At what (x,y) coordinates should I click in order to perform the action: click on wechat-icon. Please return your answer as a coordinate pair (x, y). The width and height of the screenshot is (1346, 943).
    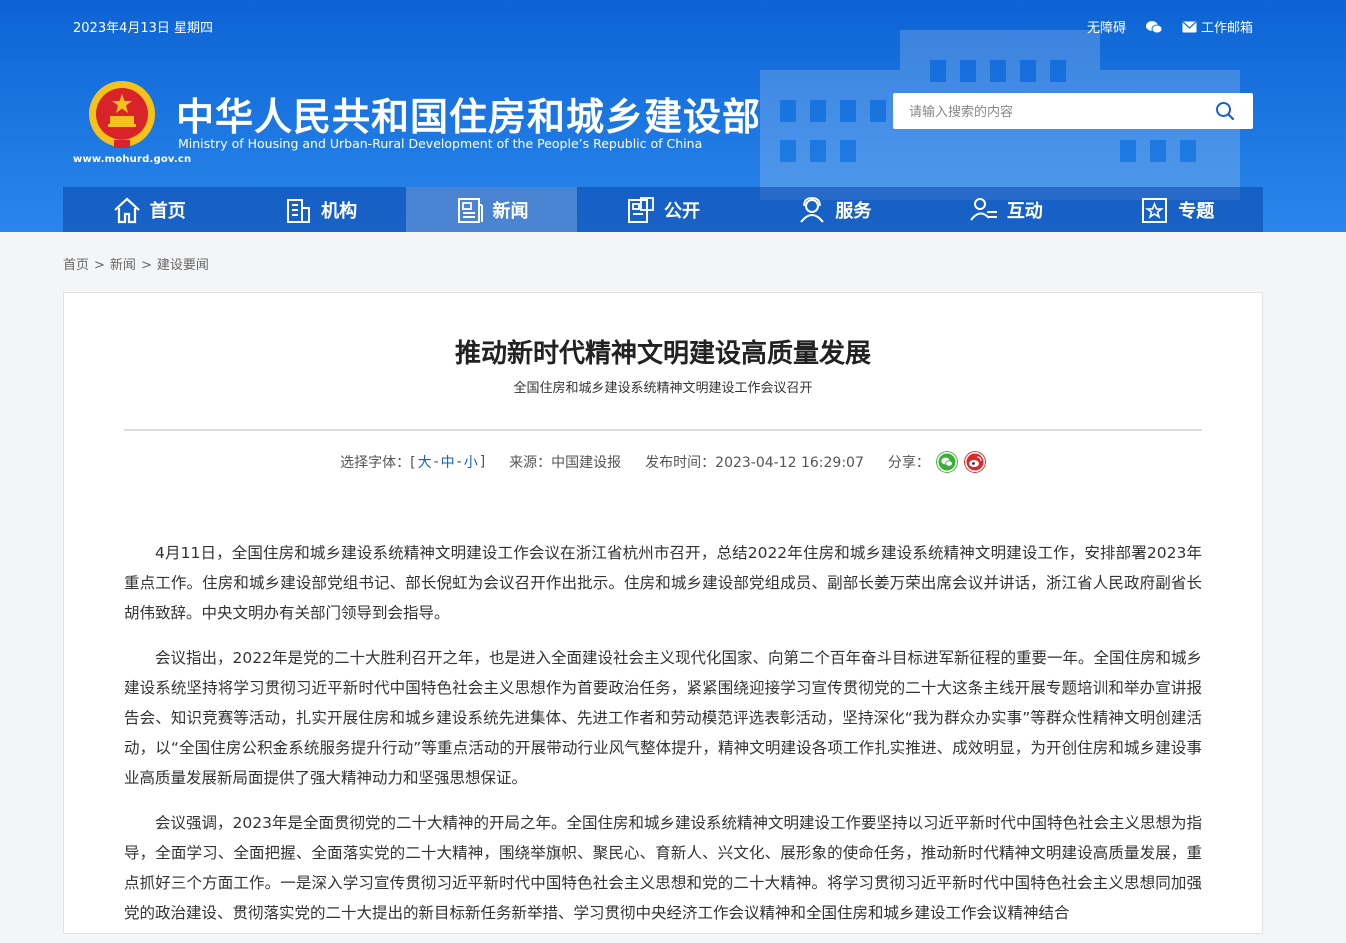
    Looking at the image, I should click on (1153, 26).